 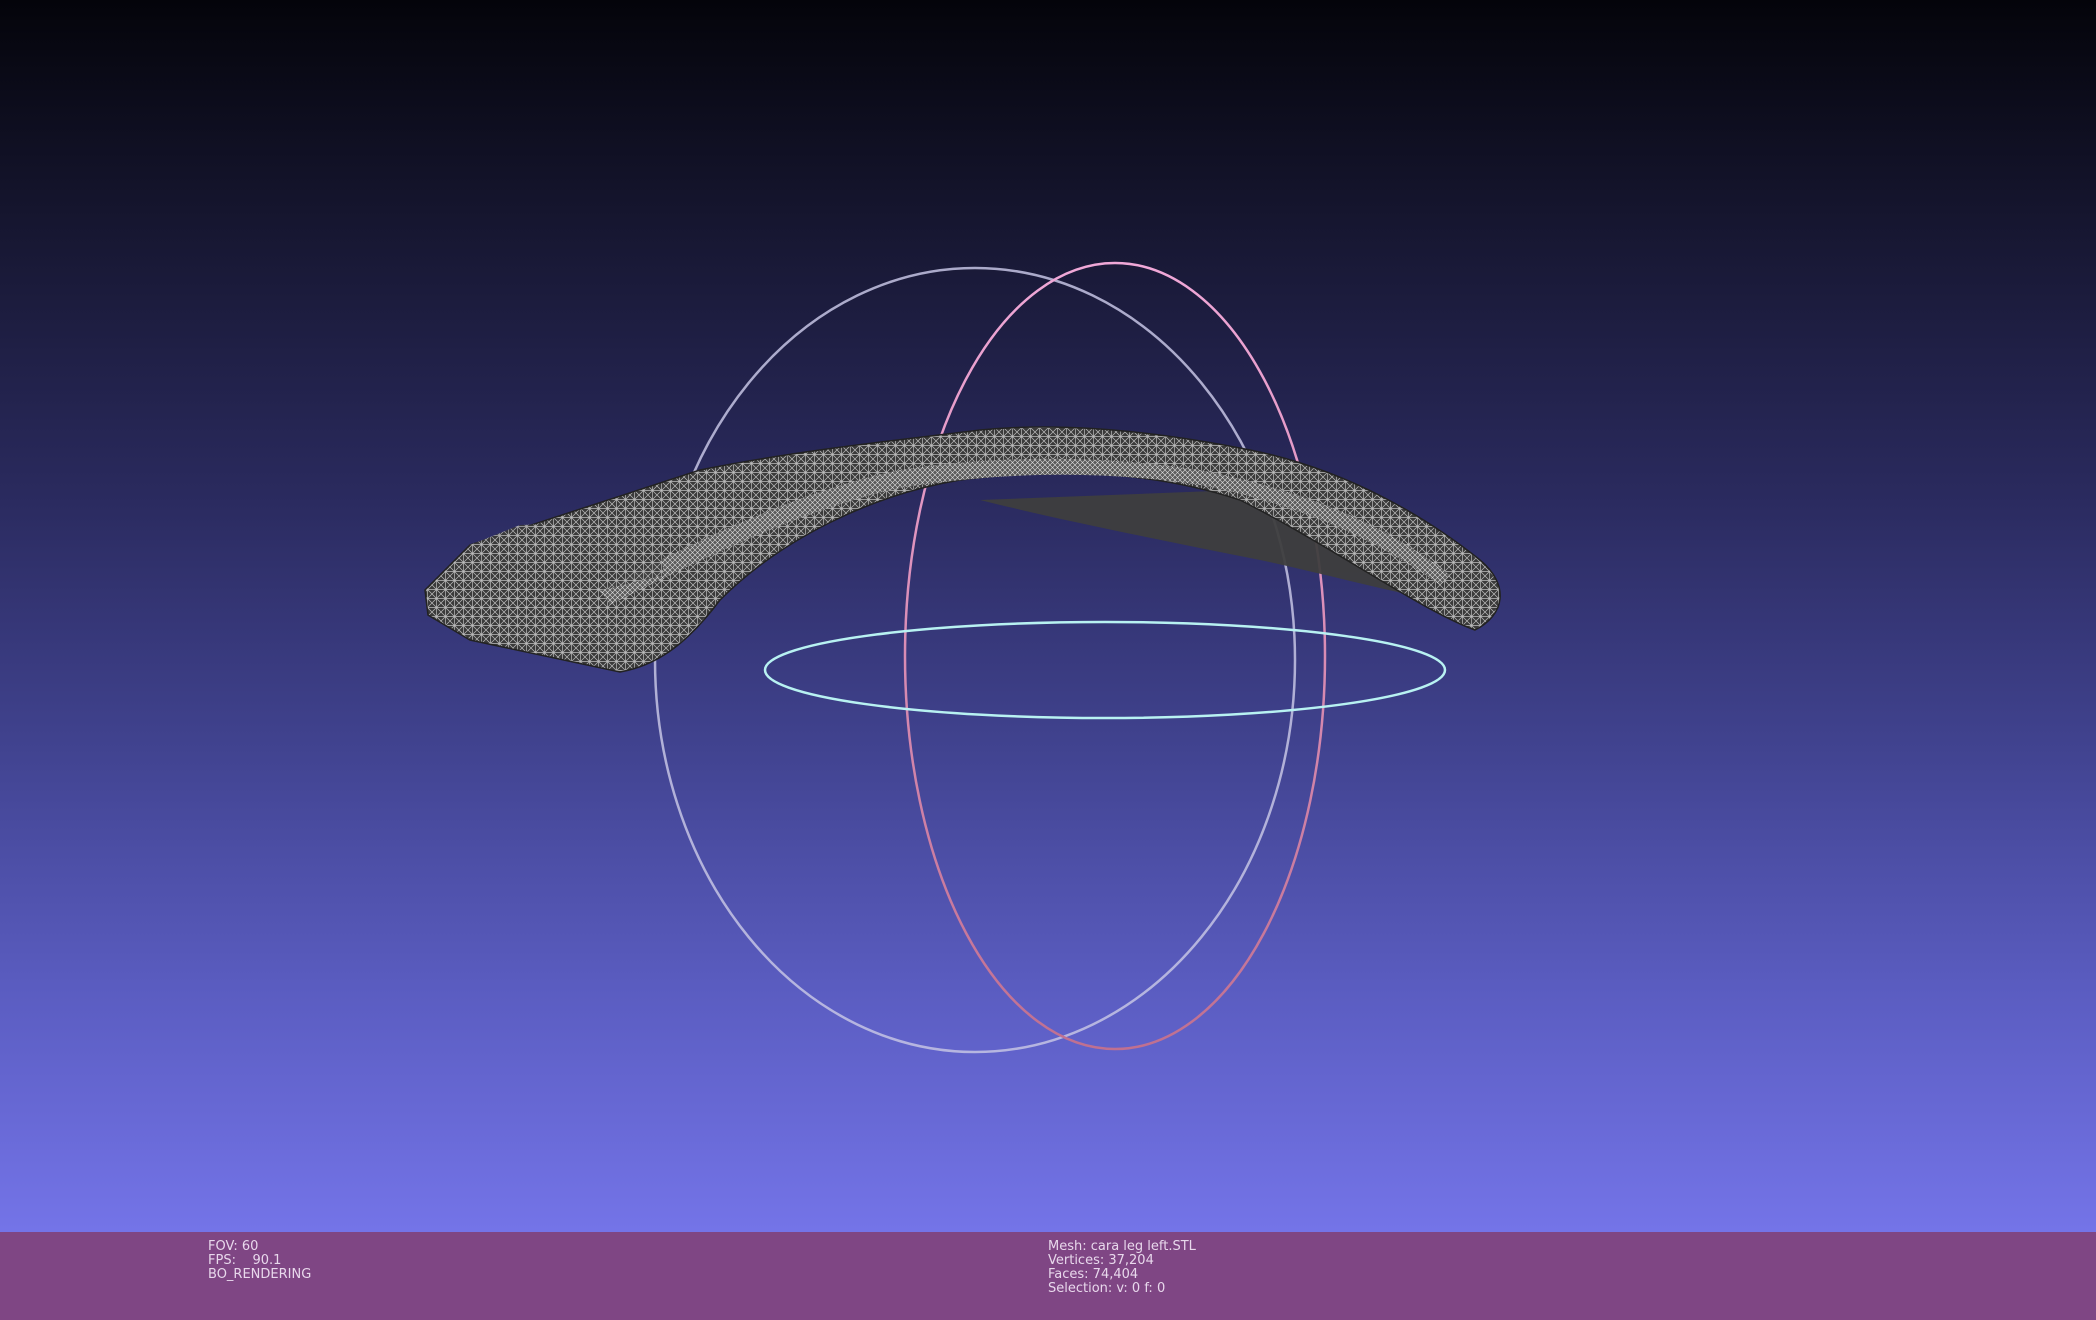 I want to click on fps-label: FPS: 90.1, so click(x=245, y=1260).